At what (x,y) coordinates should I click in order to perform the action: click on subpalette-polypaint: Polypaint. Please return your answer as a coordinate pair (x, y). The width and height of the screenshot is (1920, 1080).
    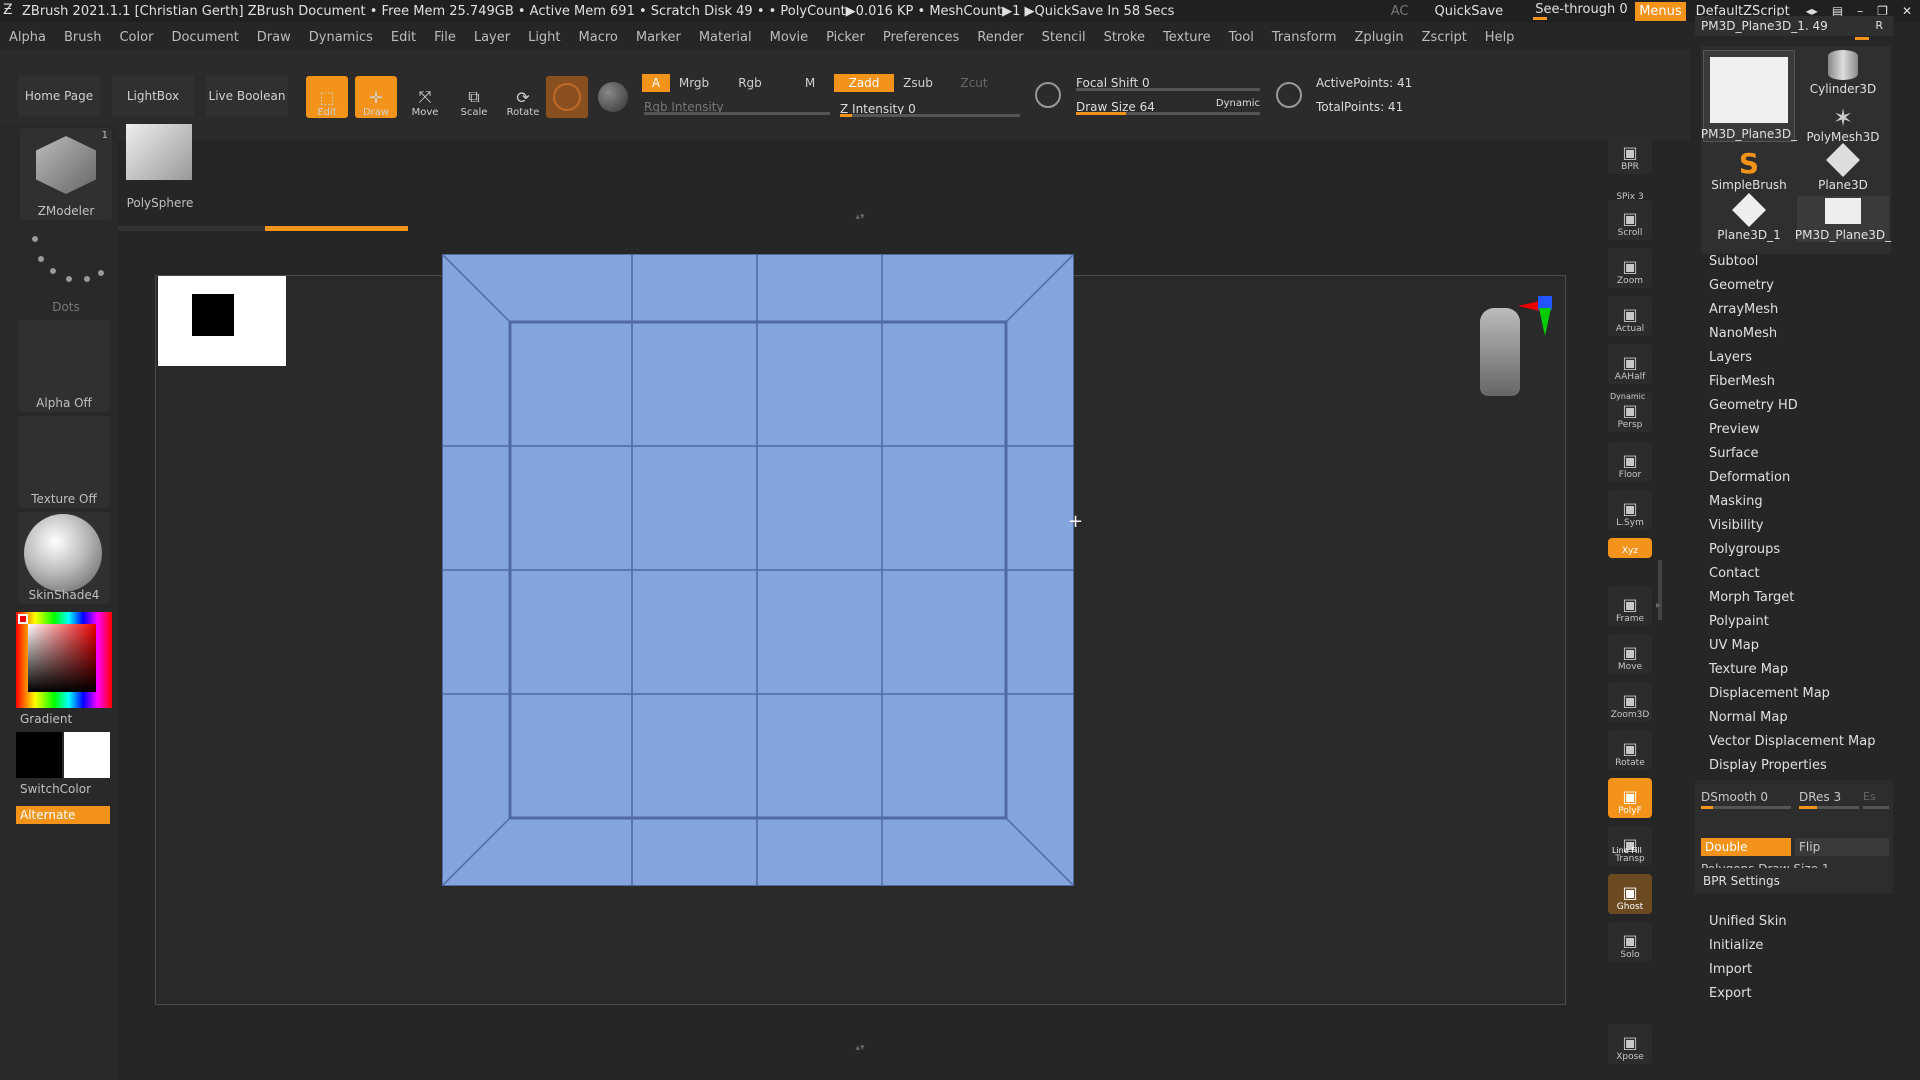
    Looking at the image, I should click on (1739, 621).